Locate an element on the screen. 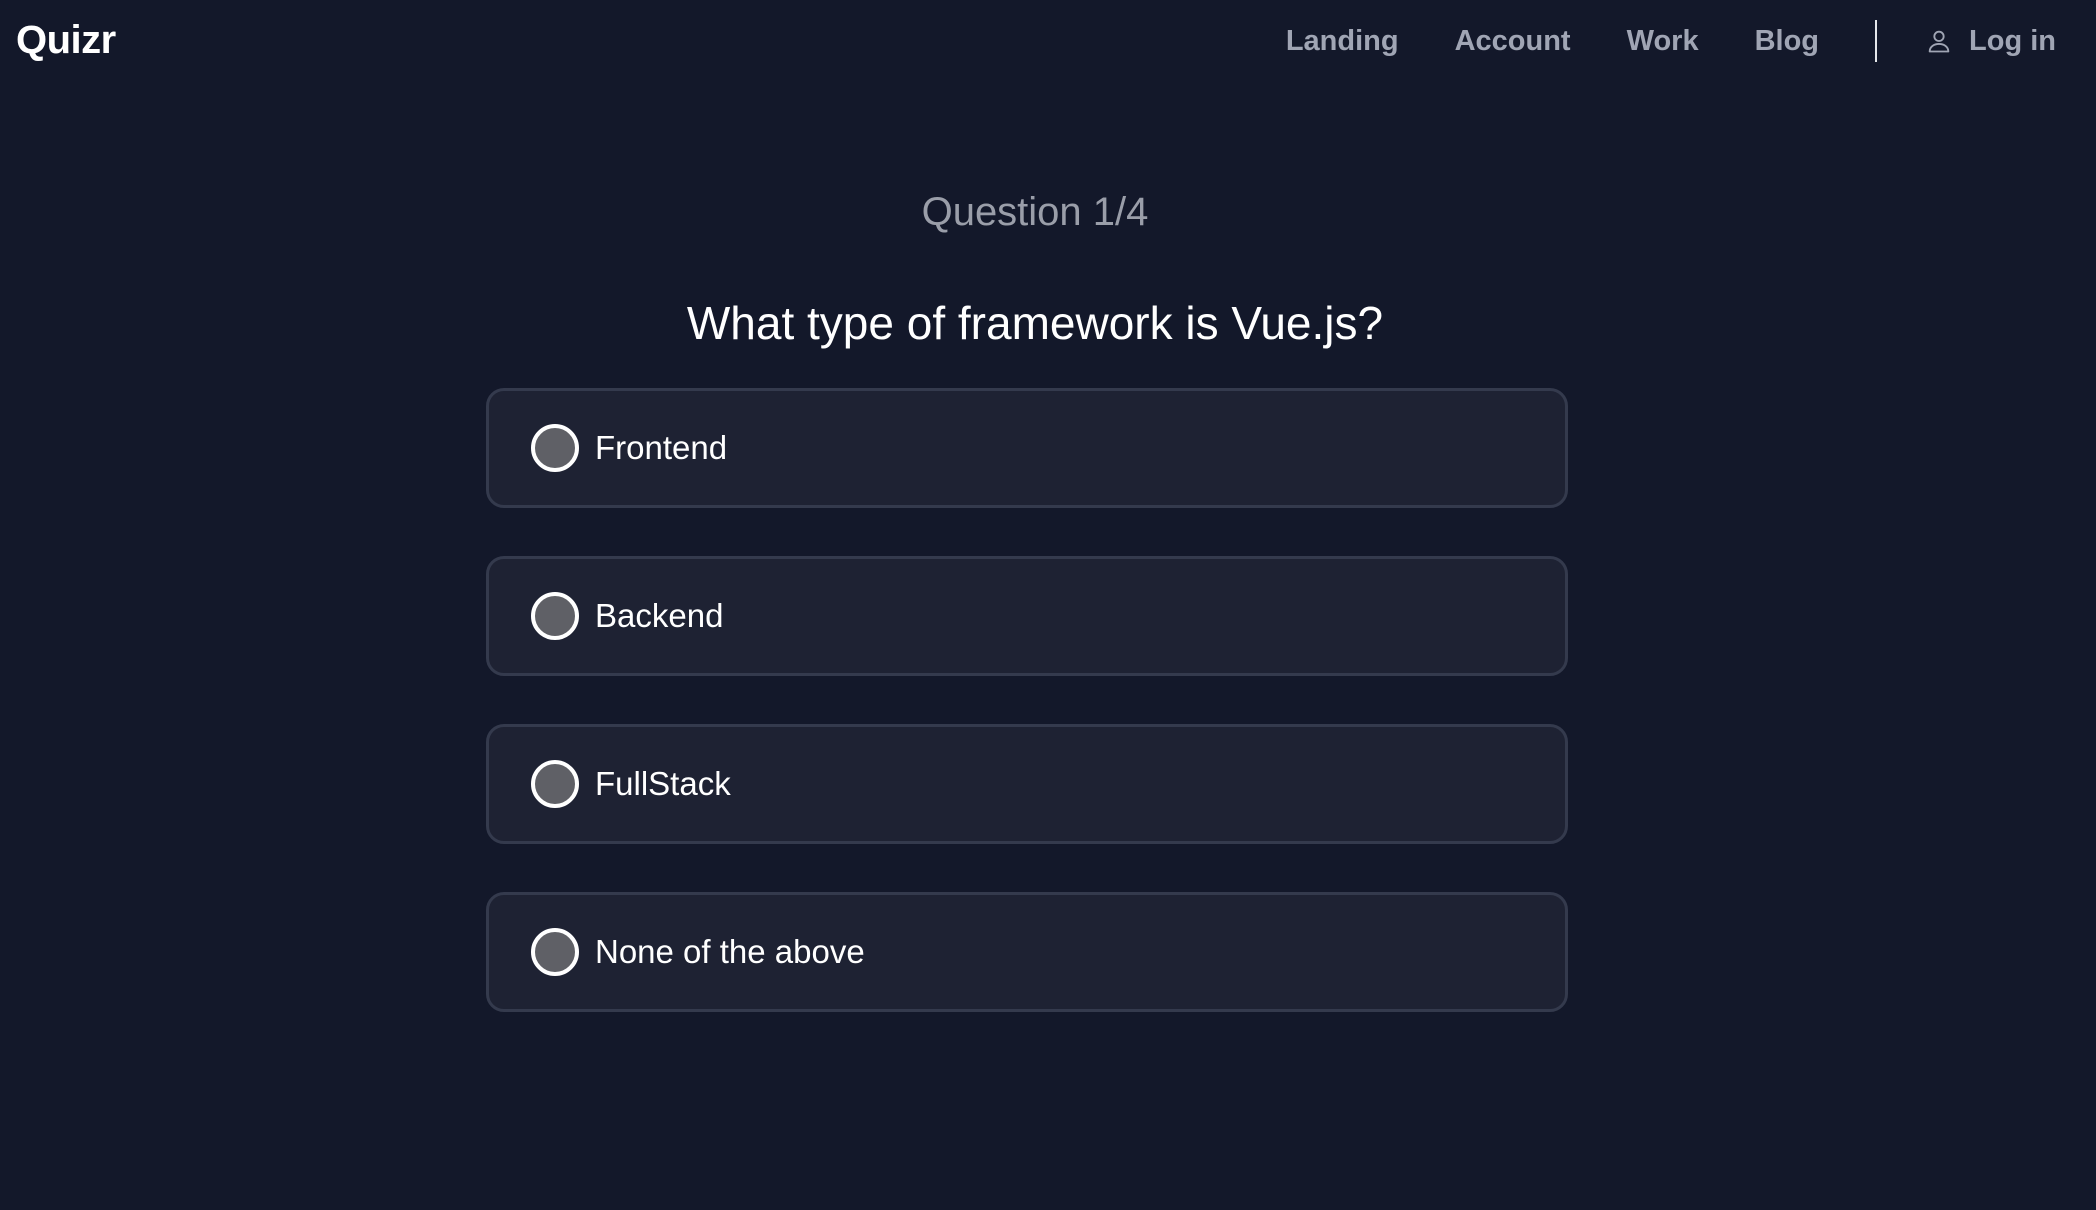 This screenshot has height=1210, width=2096. nav-links: Landing Account Work Blog Log in is located at coordinates (1671, 41).